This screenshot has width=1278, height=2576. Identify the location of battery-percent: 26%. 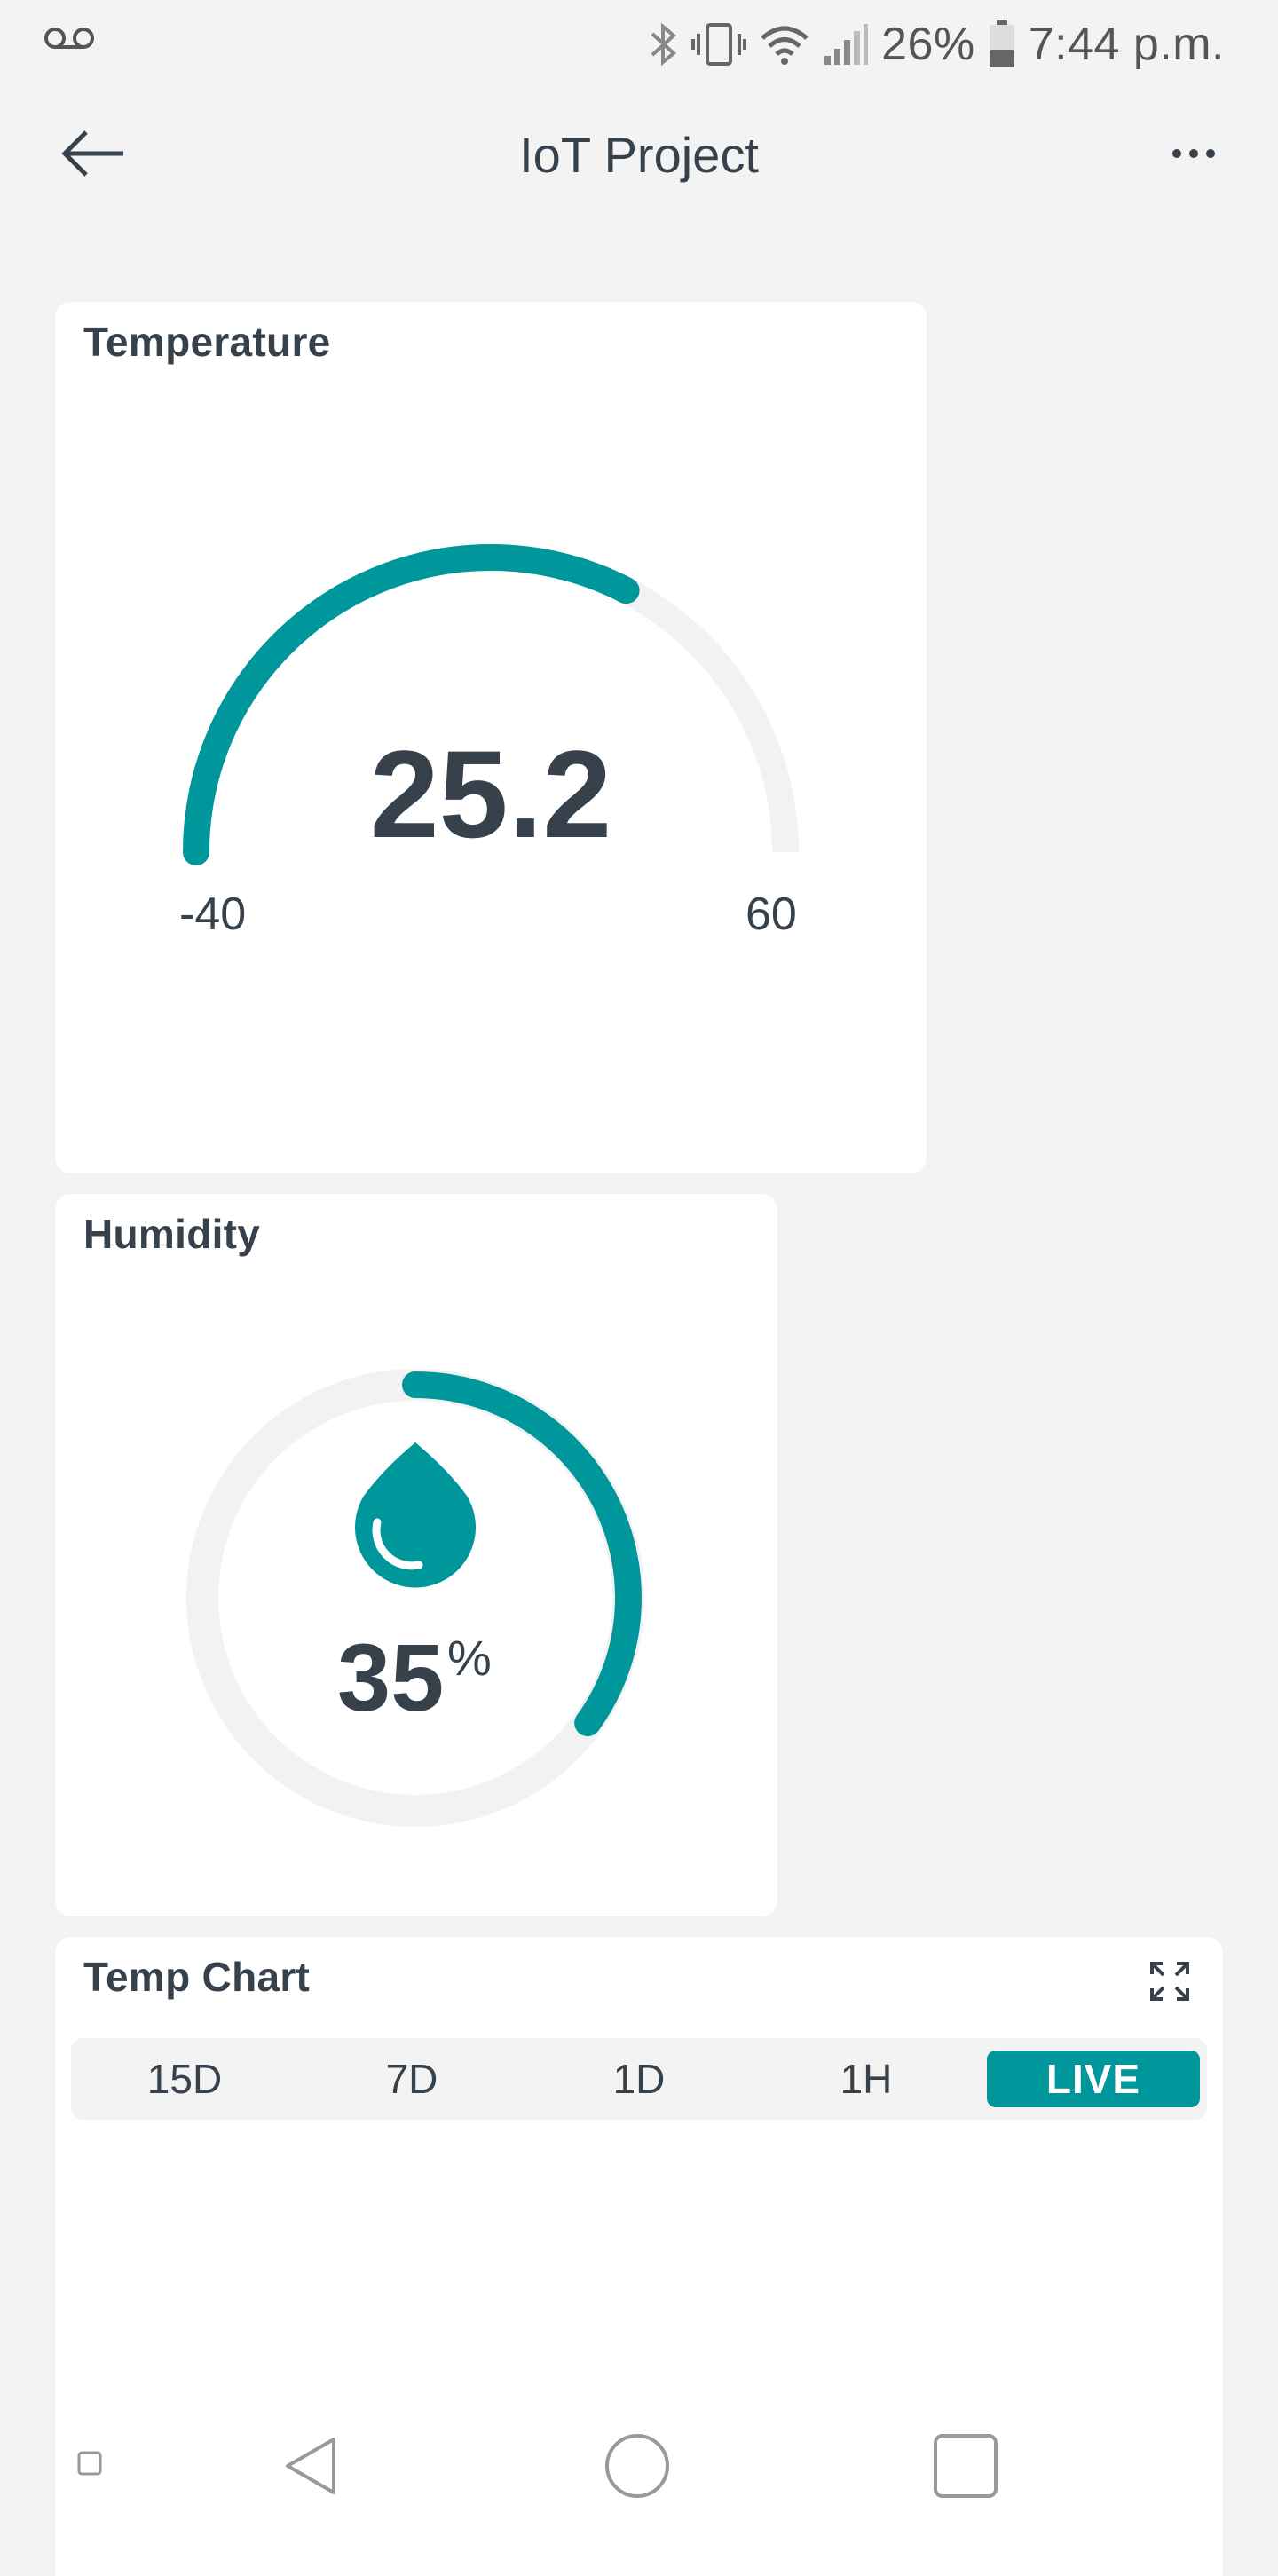
(928, 44).